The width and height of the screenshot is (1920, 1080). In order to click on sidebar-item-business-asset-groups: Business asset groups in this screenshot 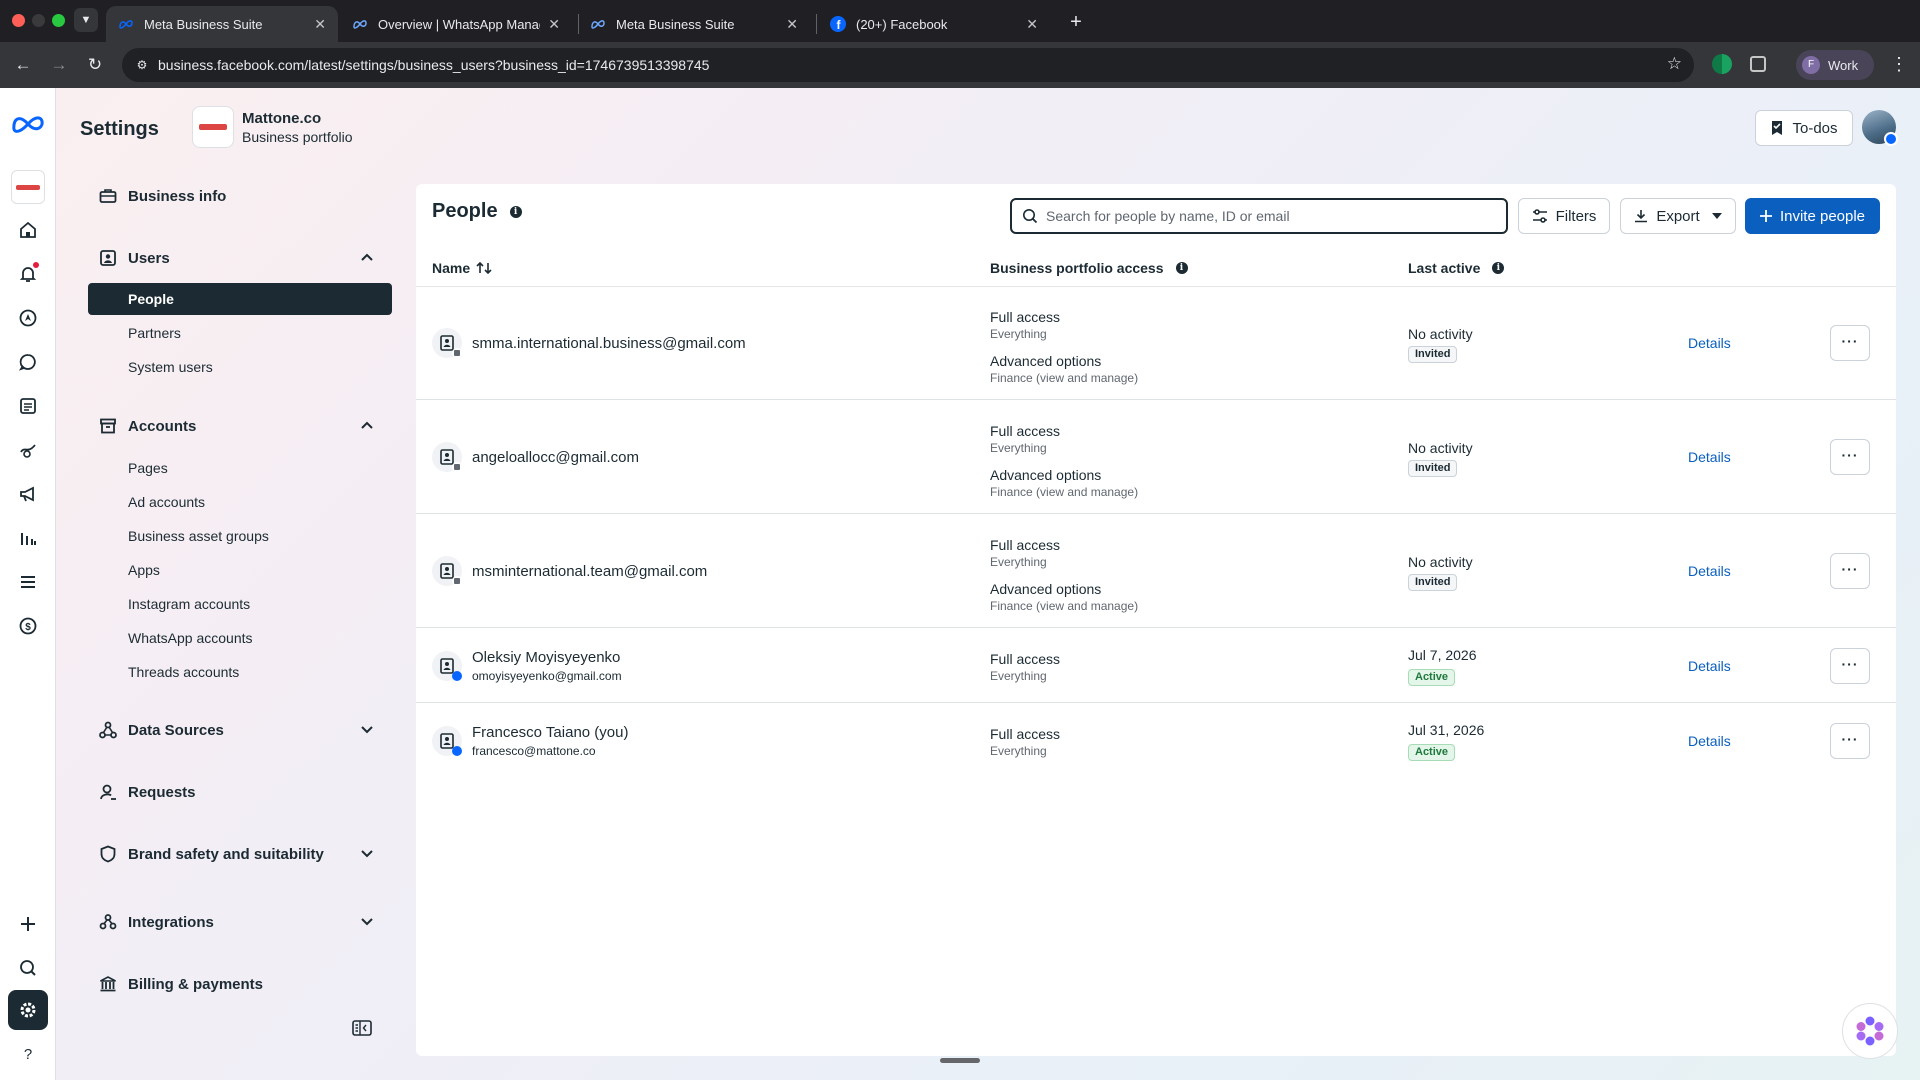, I will do `click(240, 536)`.